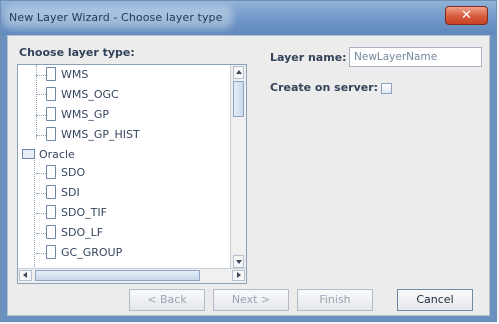  What do you see at coordinates (435, 300) in the screenshot?
I see `cancel-button: Cancel` at bounding box center [435, 300].